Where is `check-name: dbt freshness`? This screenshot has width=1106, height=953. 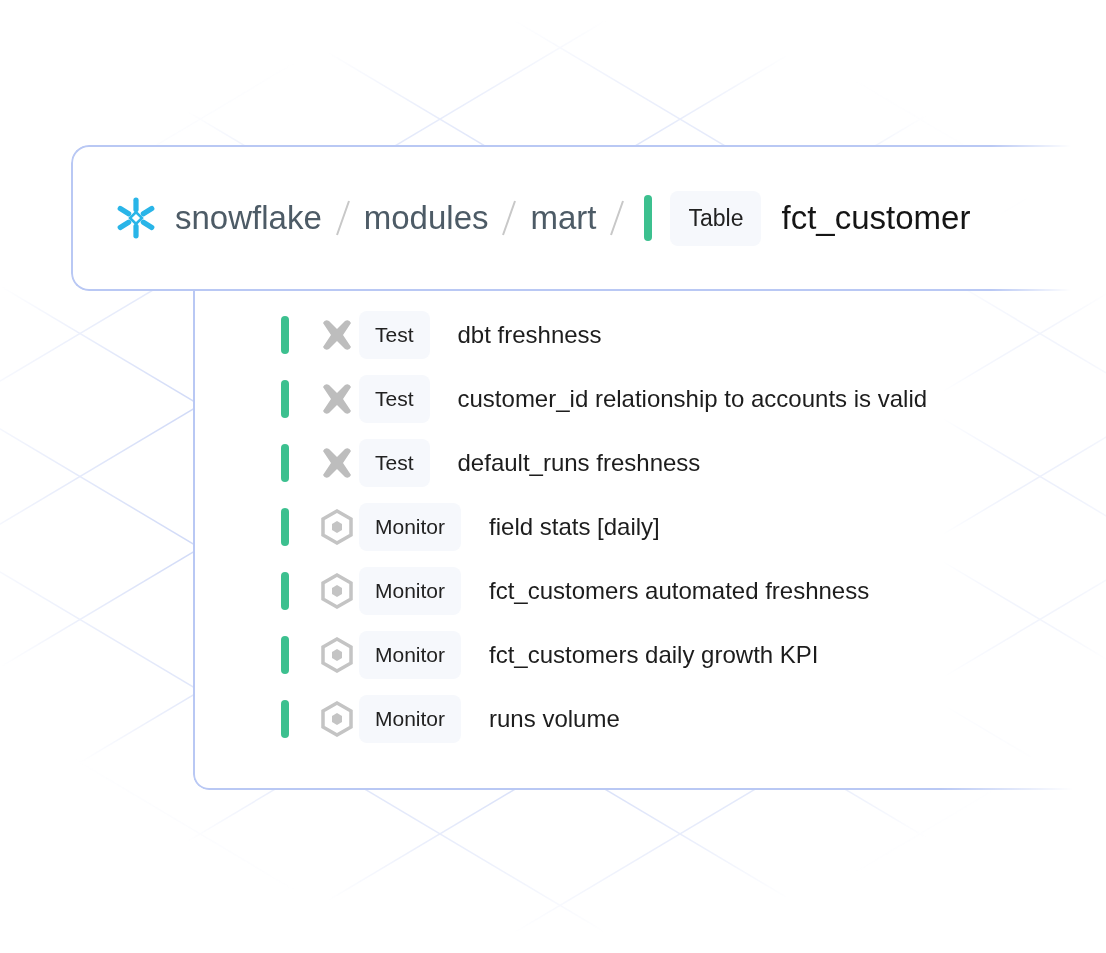
check-name: dbt freshness is located at coordinates (529, 335).